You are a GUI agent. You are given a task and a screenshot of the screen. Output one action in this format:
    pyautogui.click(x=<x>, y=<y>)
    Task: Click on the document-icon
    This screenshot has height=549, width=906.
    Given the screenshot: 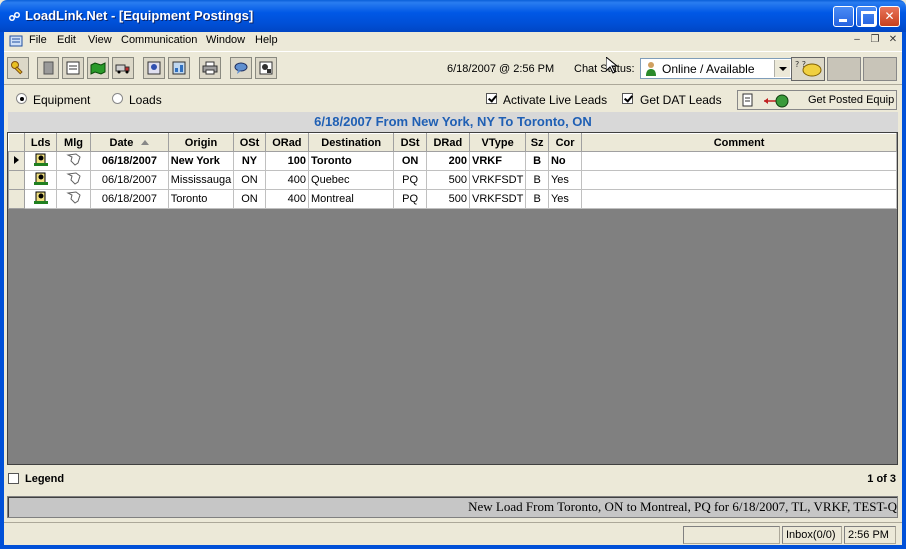 What is the action you would take?
    pyautogui.click(x=16, y=41)
    